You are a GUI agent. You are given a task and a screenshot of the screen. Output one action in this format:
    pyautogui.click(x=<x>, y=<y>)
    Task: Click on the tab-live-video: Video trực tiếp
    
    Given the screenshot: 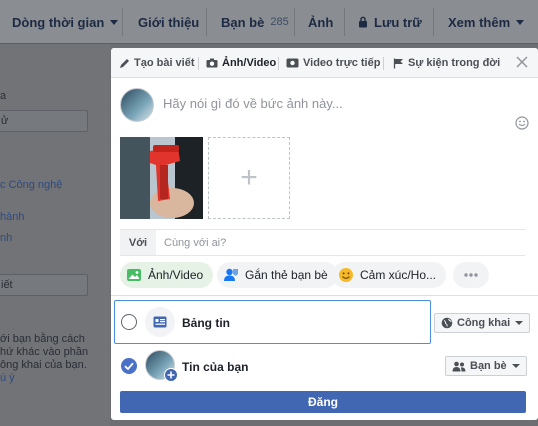 What is the action you would take?
    pyautogui.click(x=333, y=63)
    